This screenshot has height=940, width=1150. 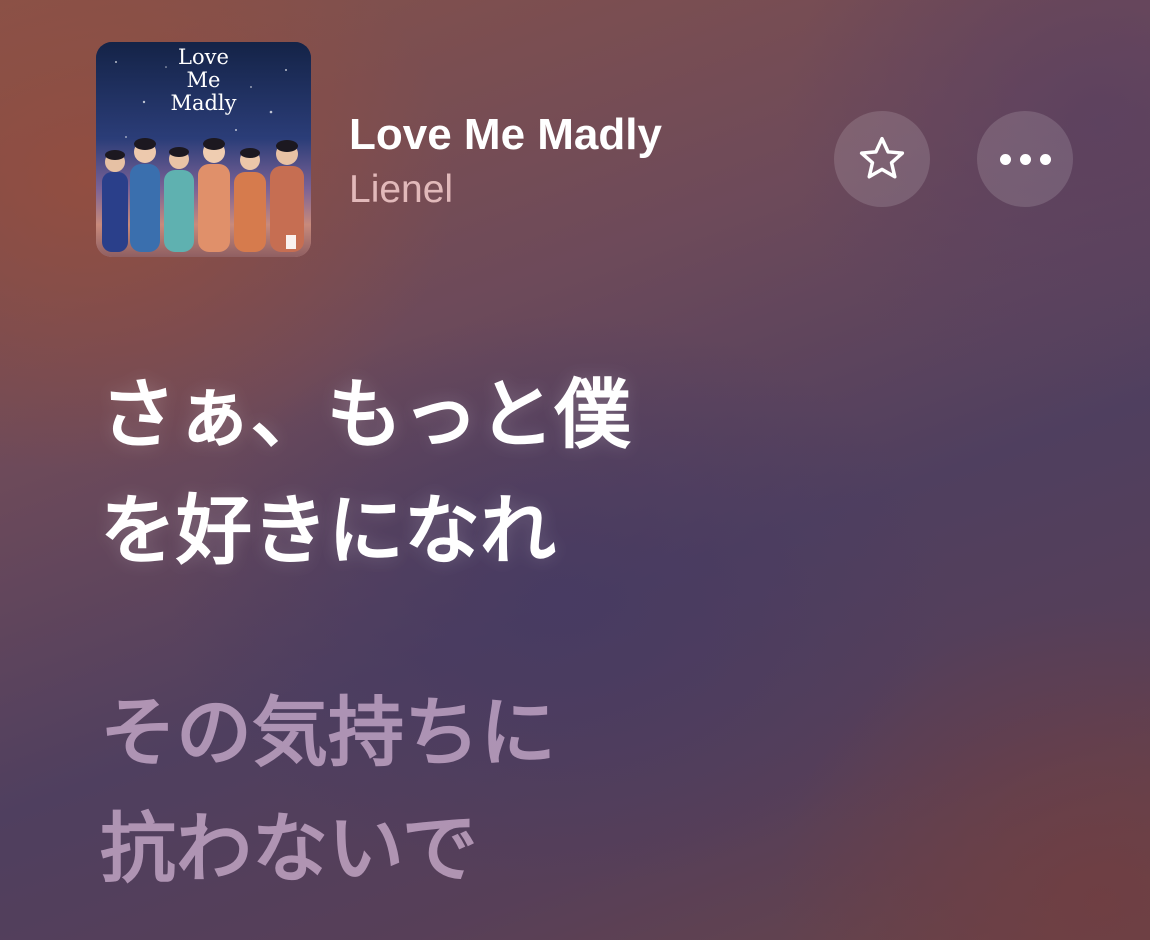 I want to click on more-options-button, so click(x=1025, y=159).